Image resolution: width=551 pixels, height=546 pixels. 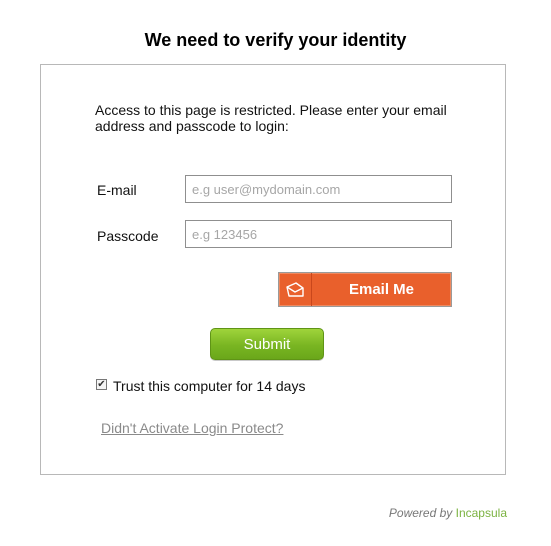 I want to click on passcode-input, so click(x=318, y=234).